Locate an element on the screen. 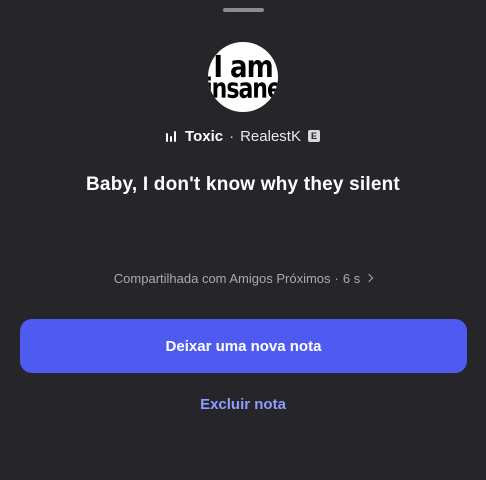 Image resolution: width=486 pixels, height=480 pixels. avatar: I am insane is located at coordinates (243, 77).